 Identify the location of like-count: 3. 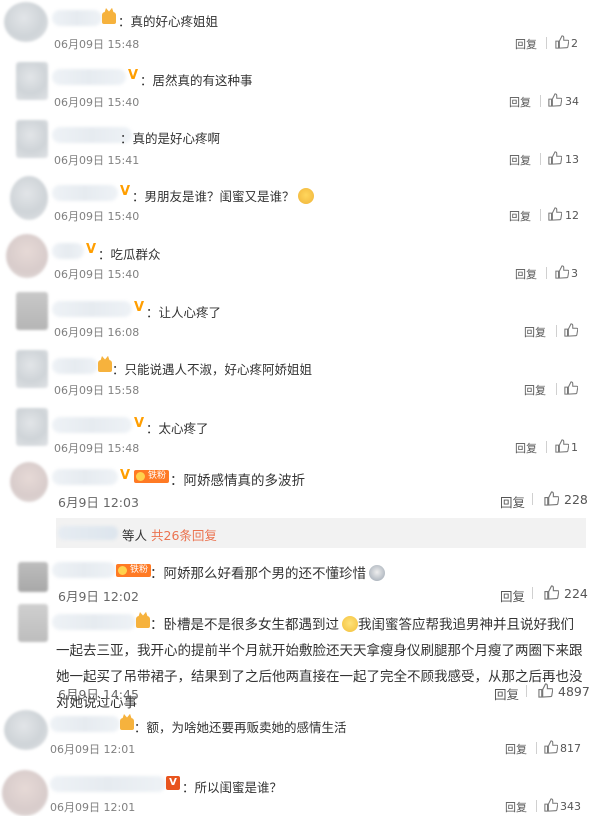
(574, 273).